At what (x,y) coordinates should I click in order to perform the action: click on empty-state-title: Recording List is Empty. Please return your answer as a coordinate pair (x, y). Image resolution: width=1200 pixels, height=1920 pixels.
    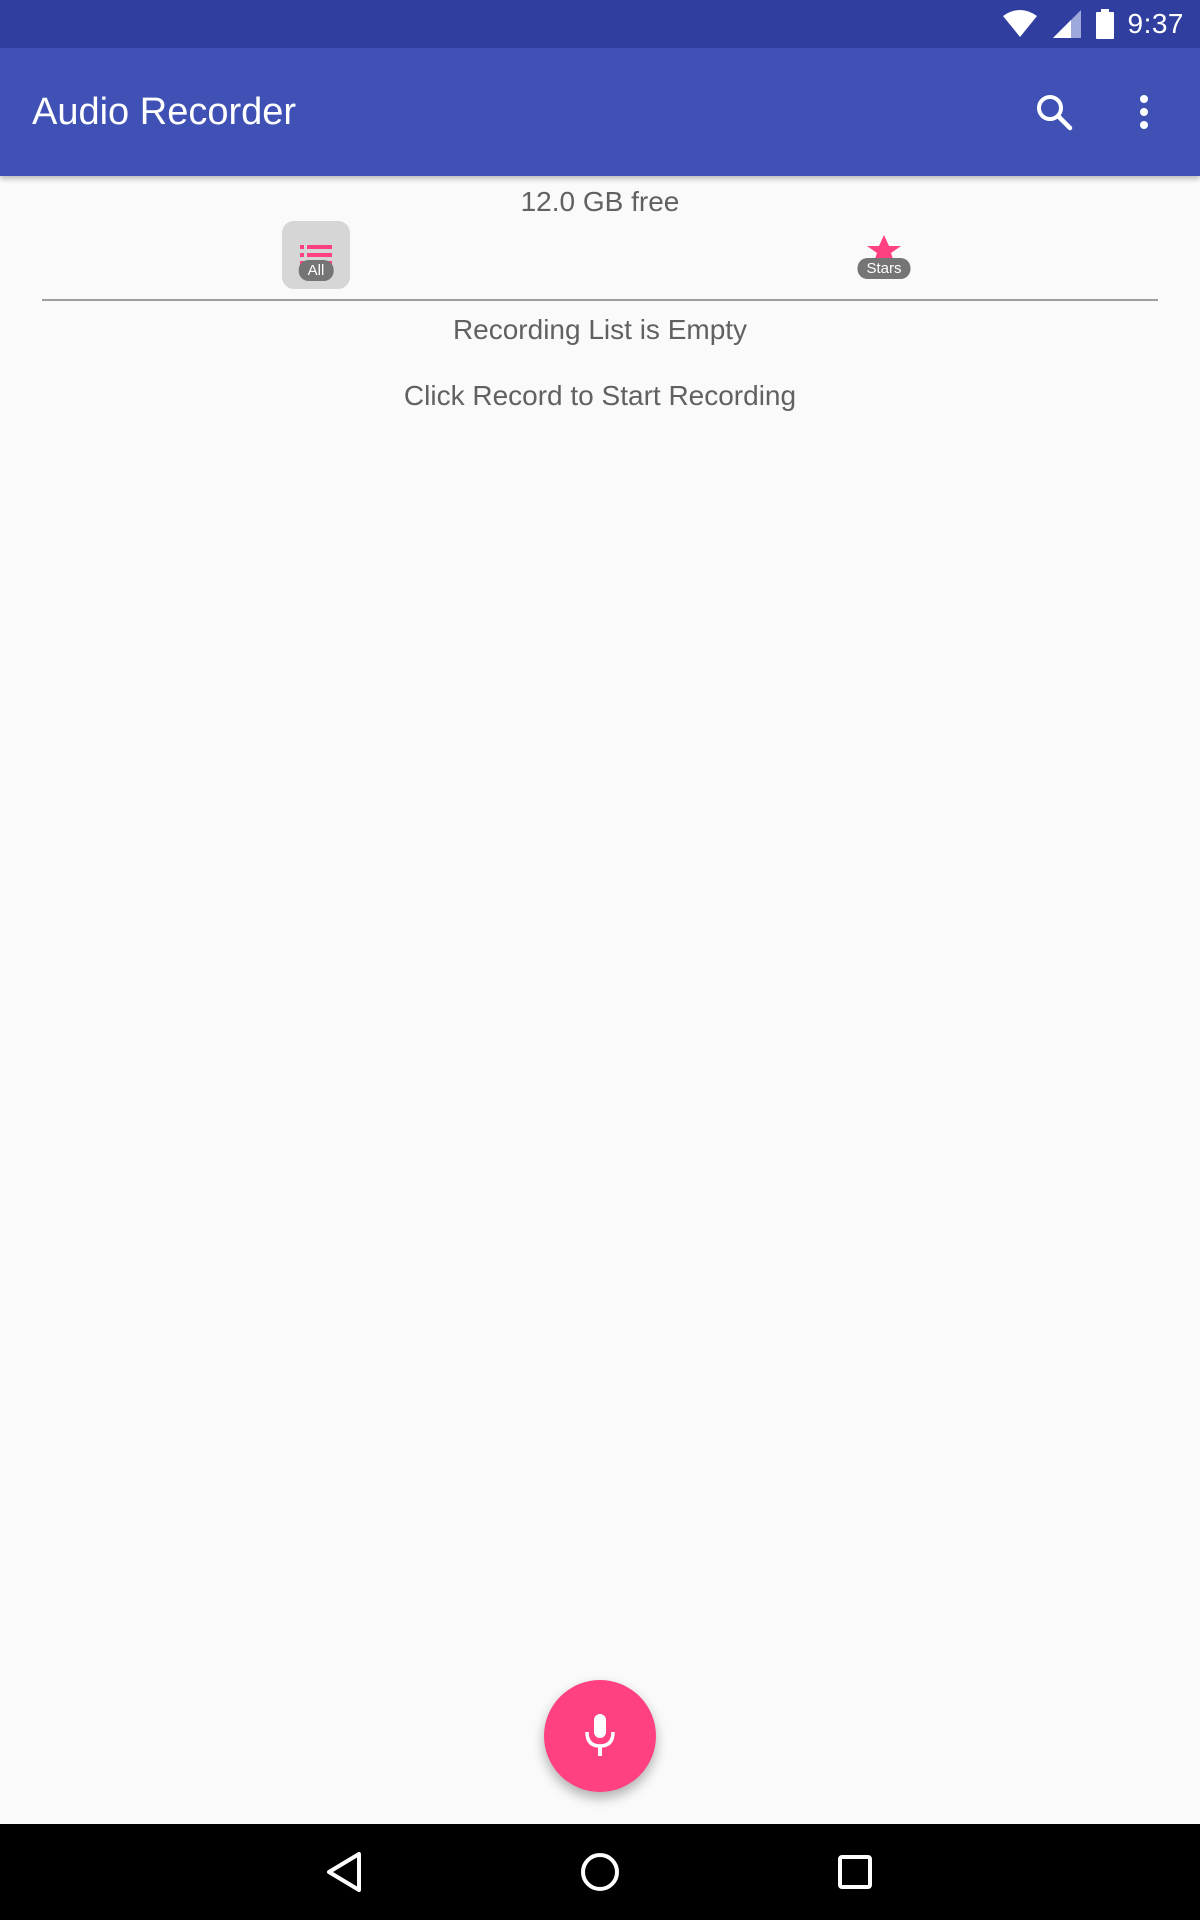
    Looking at the image, I should click on (600, 329).